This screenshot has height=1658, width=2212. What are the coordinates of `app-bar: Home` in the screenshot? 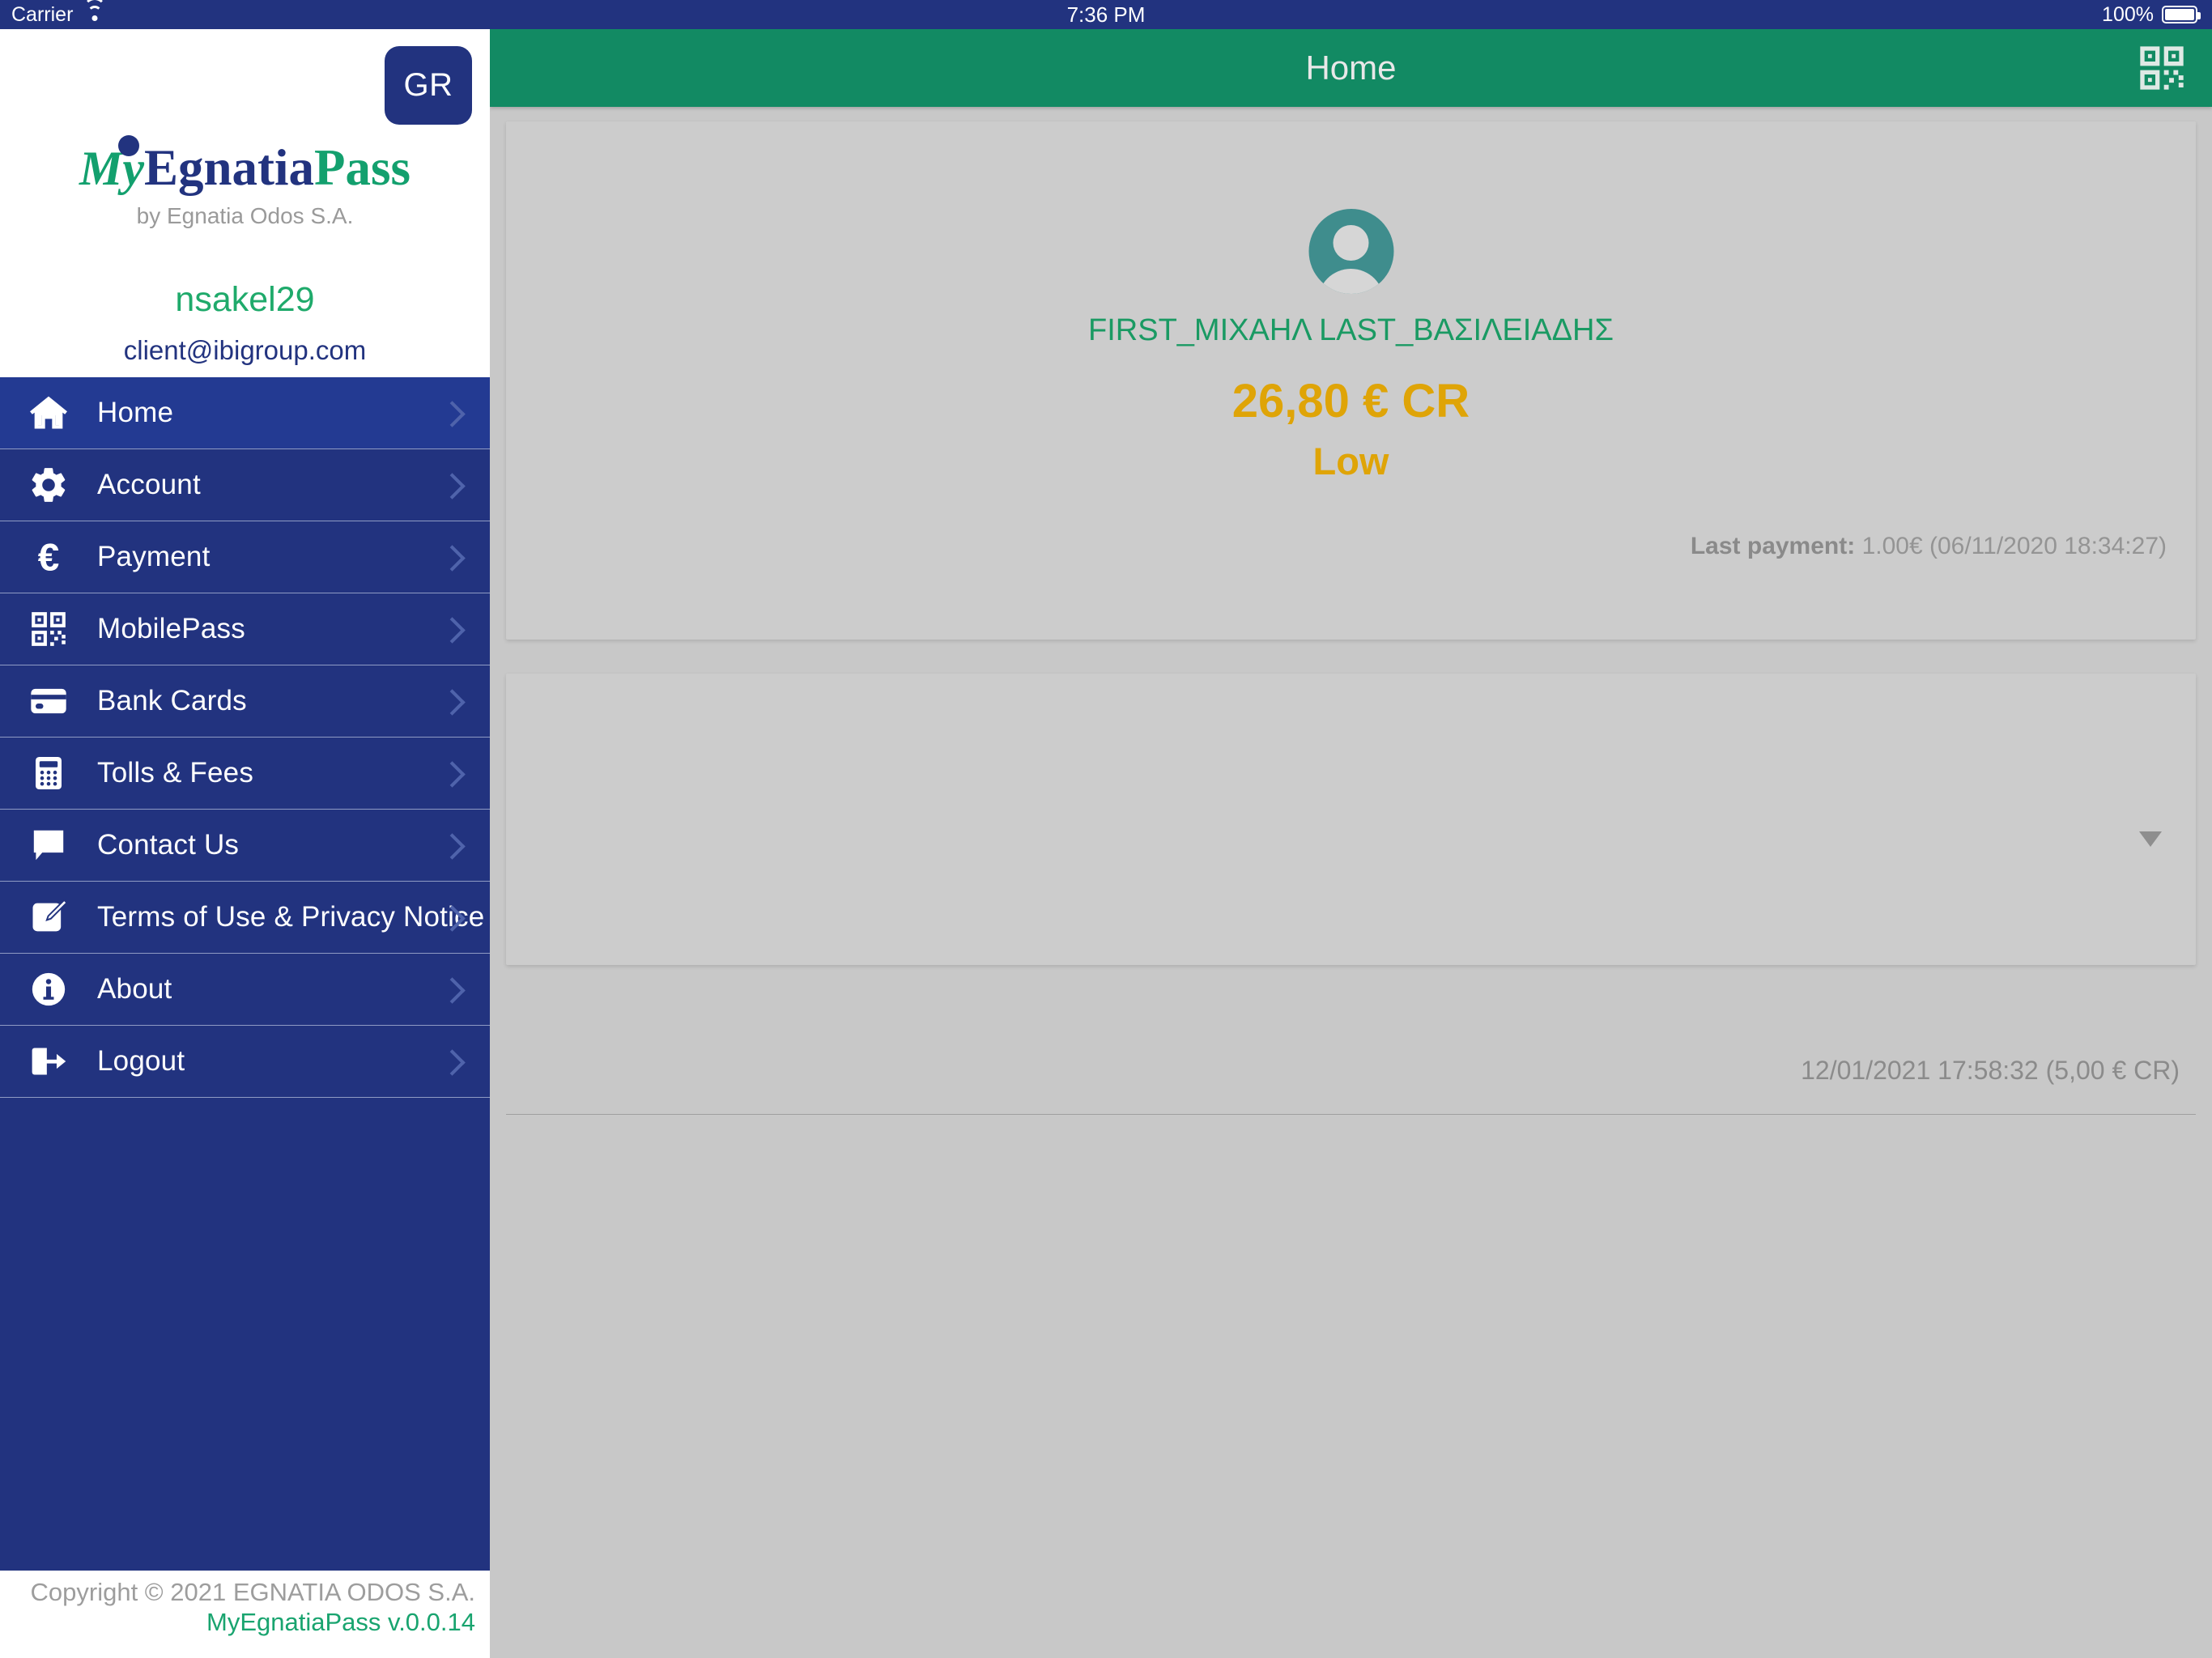 It's located at (1351, 68).